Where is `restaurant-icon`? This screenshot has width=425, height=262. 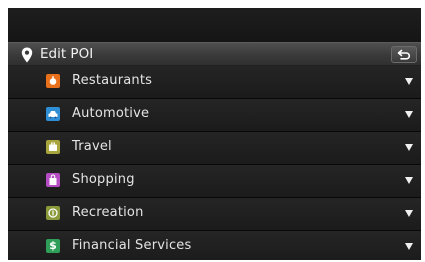 restaurant-icon is located at coordinates (53, 81).